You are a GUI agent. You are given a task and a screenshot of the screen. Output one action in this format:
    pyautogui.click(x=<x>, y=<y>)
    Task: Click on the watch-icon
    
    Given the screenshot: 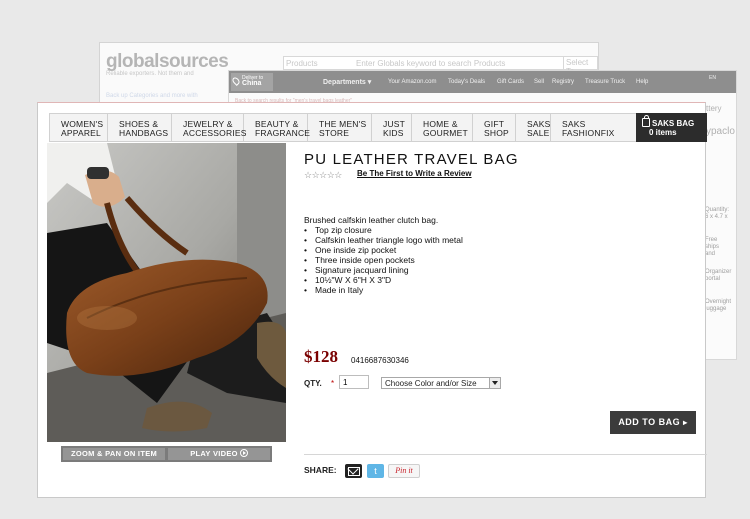 What is the action you would take?
    pyautogui.click(x=98, y=173)
    